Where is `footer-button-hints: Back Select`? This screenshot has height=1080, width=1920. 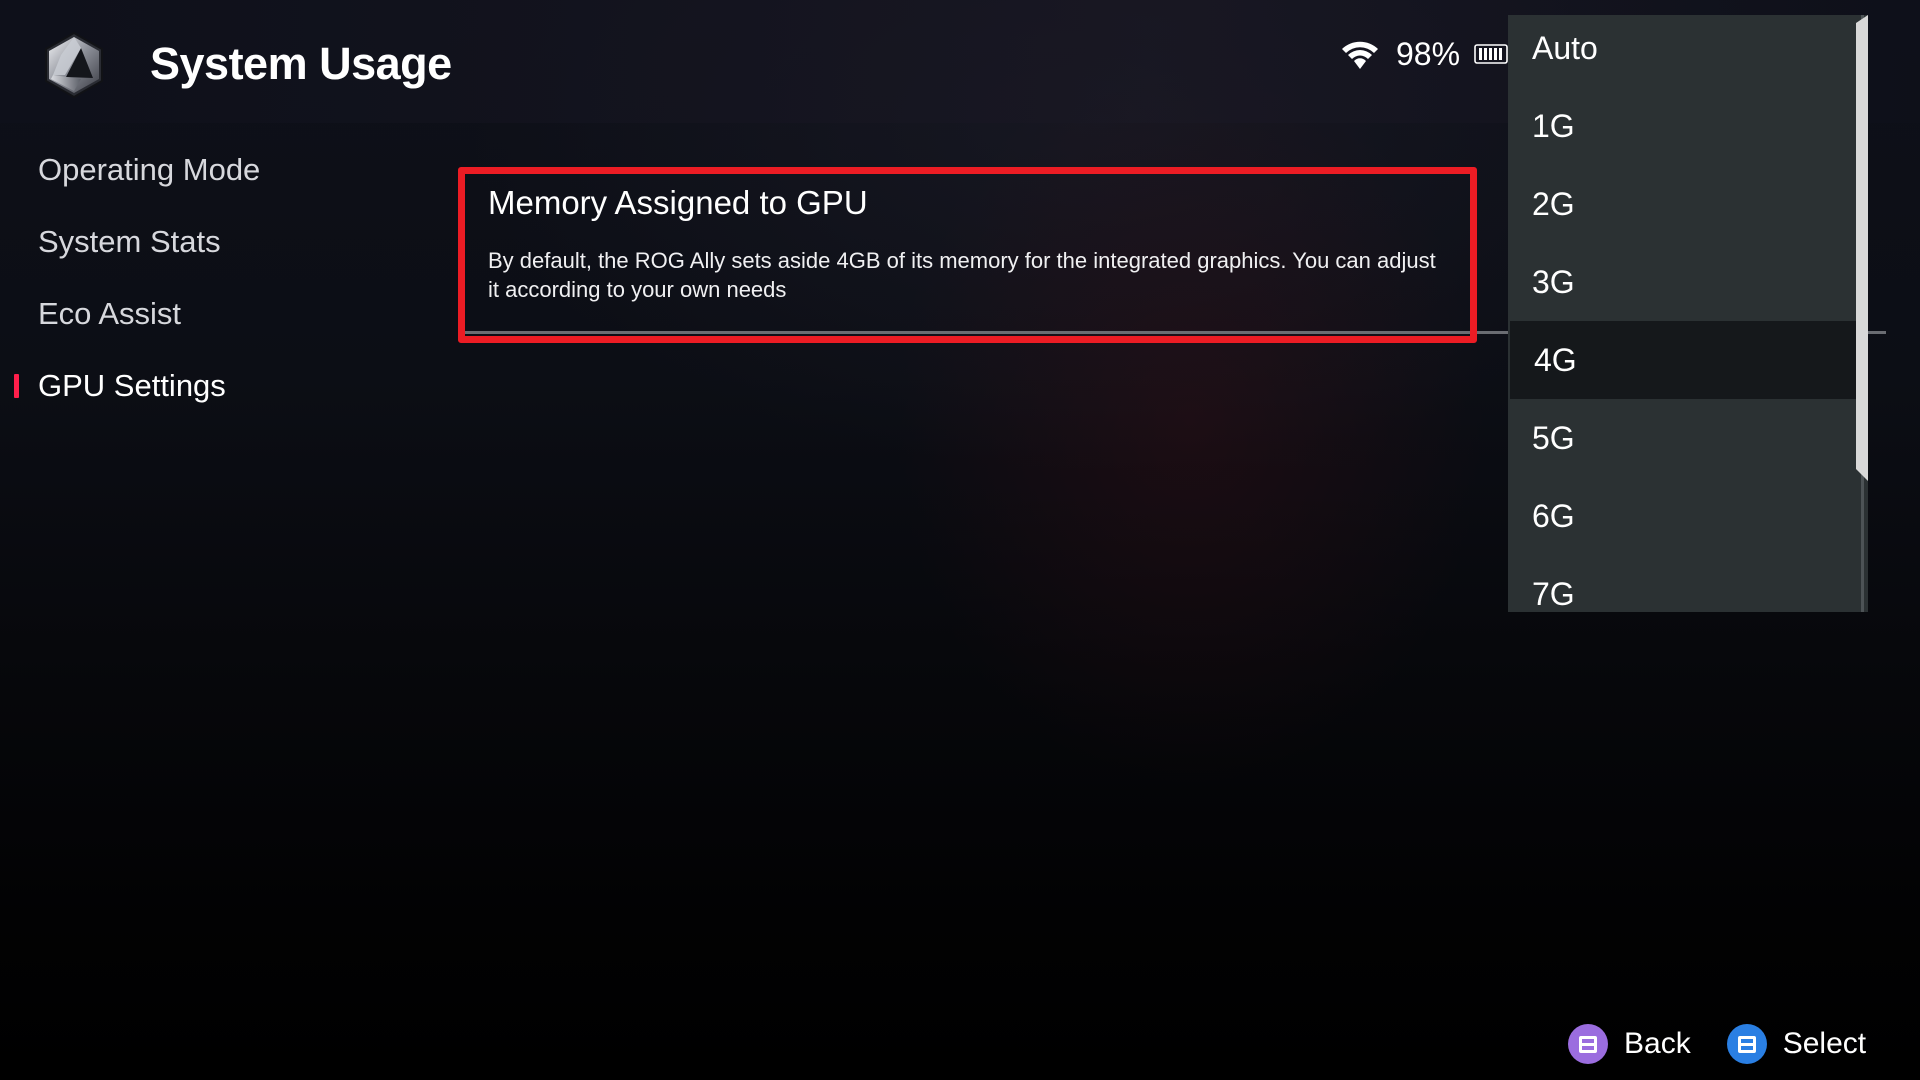
footer-button-hints: Back Select is located at coordinates (1717, 1044).